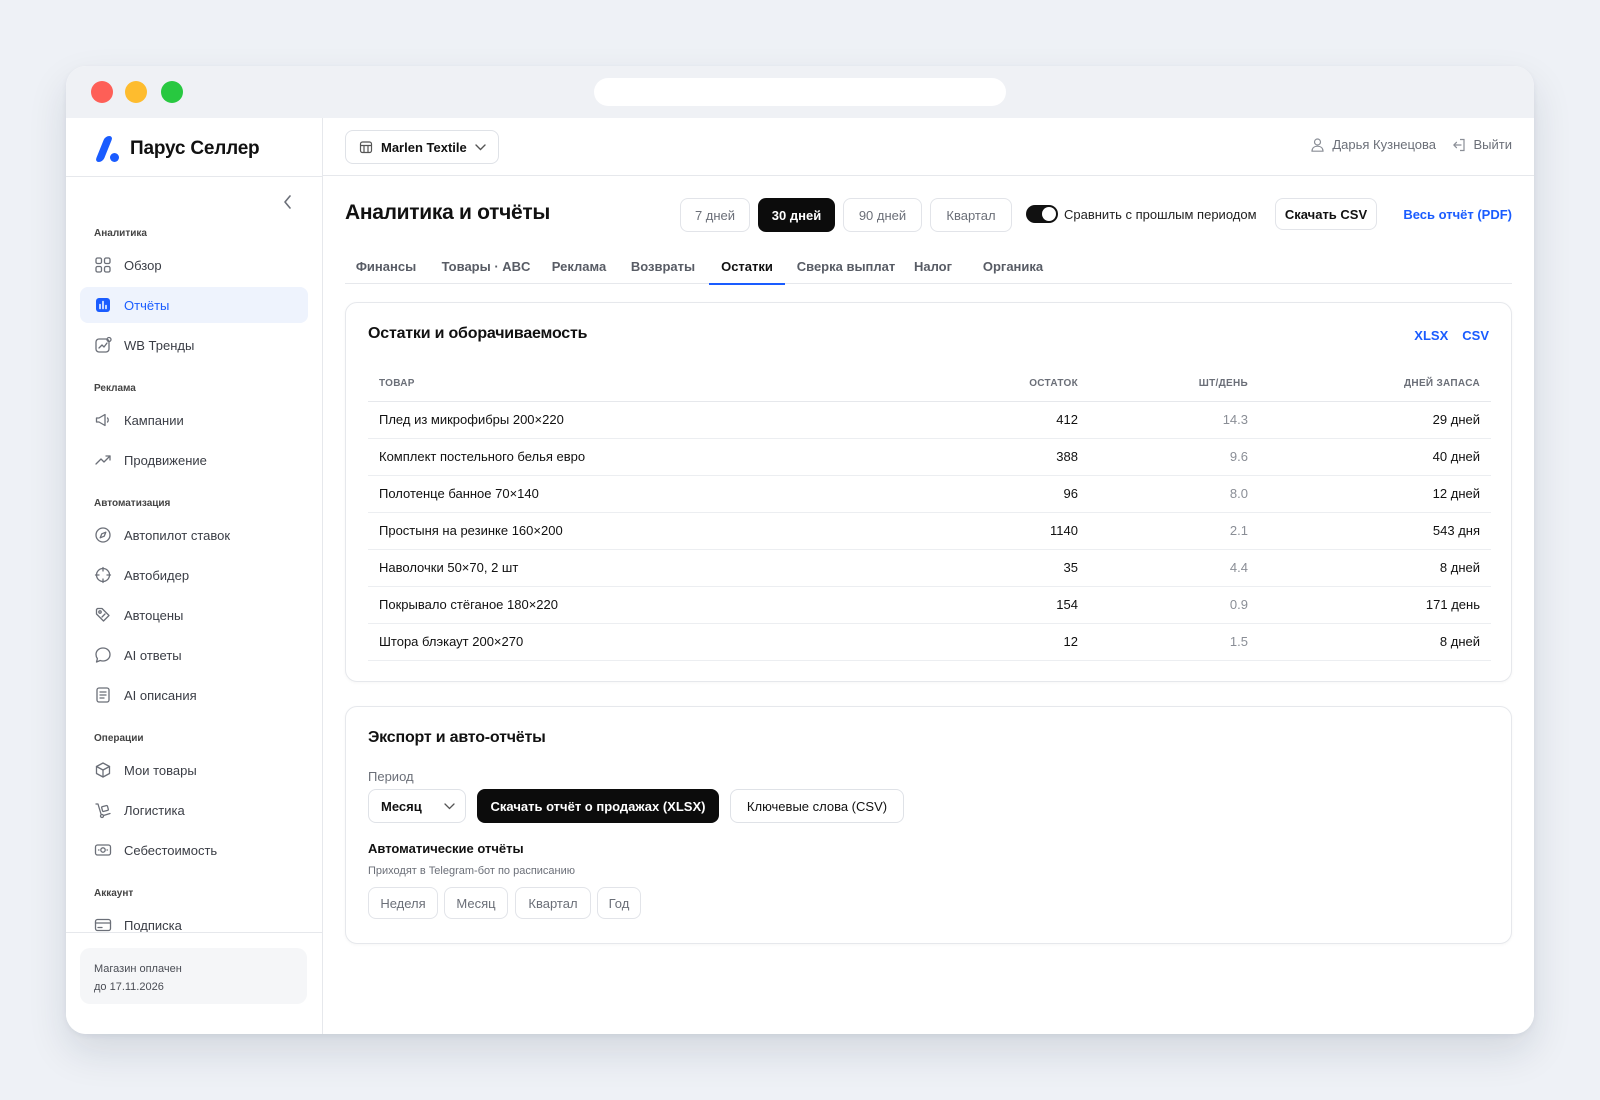 The width and height of the screenshot is (1600, 1100). I want to click on cell-days-of-stock: 171 день, so click(1375, 605).